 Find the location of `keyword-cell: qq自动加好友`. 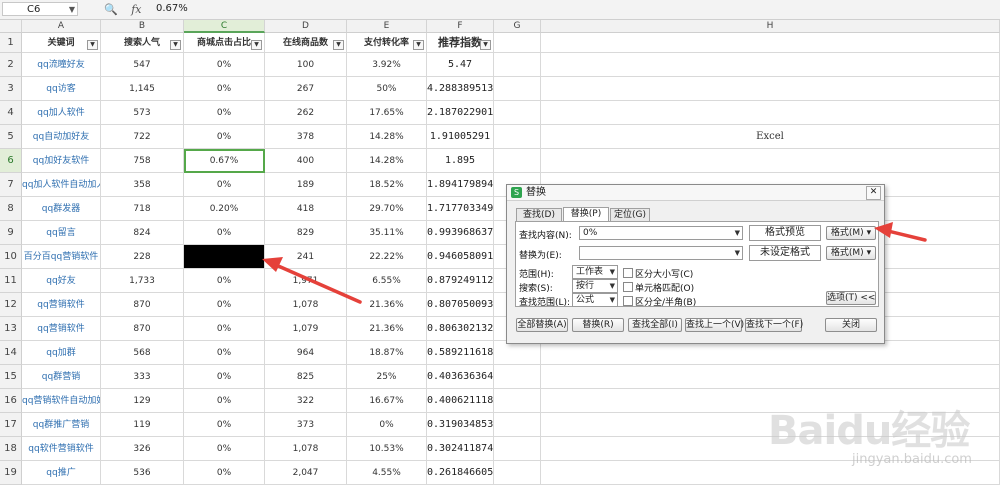

keyword-cell: qq自动加好友 is located at coordinates (61, 137).